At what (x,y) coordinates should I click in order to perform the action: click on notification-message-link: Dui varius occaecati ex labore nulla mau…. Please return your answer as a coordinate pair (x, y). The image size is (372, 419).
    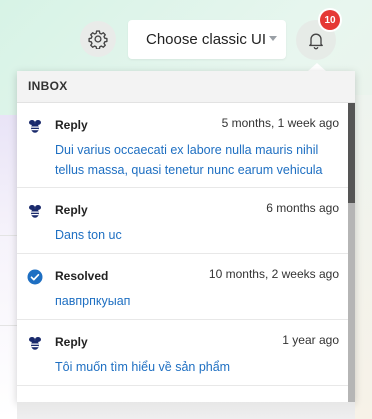
    Looking at the image, I should click on (197, 160).